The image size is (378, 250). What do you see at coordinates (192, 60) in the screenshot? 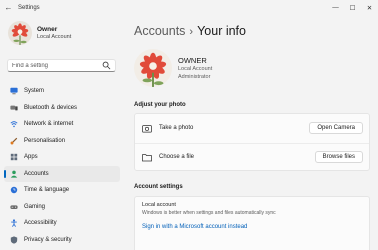
I see `profile-name: OWNER` at bounding box center [192, 60].